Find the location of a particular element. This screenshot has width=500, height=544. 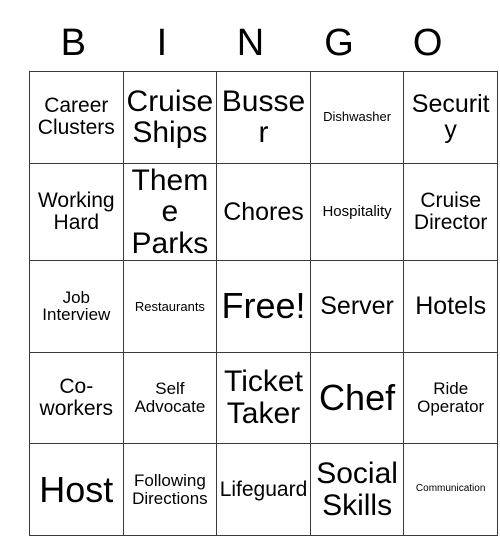

bingo-cell: Server is located at coordinates (357, 306).